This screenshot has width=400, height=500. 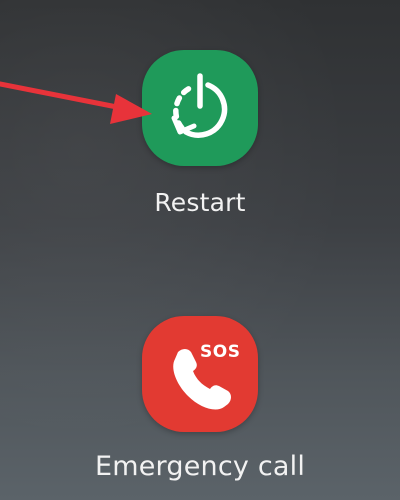 I want to click on emergency-call-button: SOS, so click(x=200, y=374).